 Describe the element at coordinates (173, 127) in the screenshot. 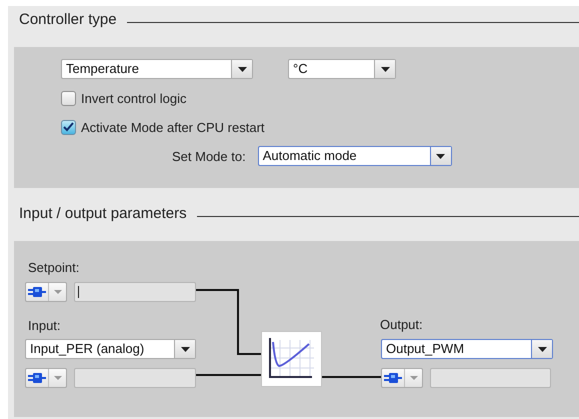

I see `checkbox-label: Activate Mode after CPU restart` at that location.